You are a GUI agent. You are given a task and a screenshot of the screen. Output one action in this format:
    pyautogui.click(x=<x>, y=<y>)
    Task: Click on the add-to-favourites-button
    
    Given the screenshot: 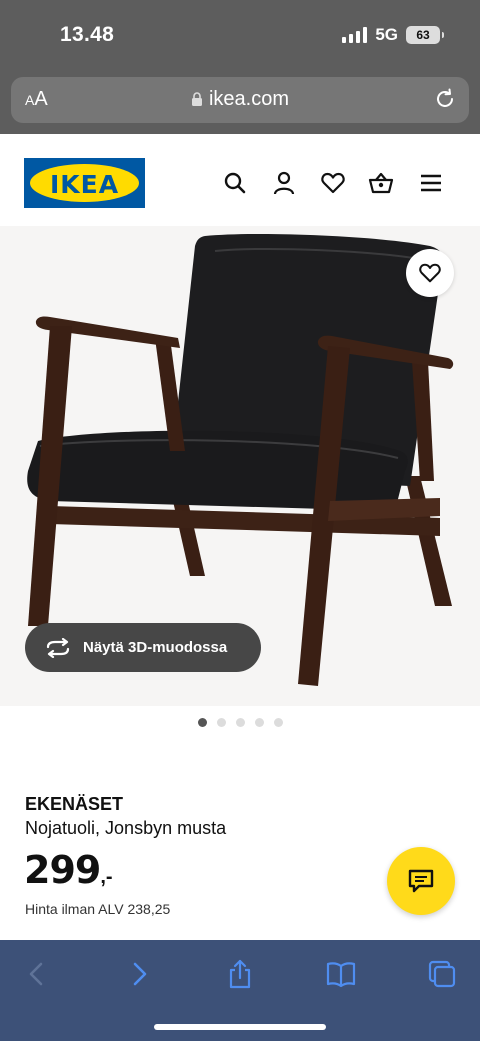 What is the action you would take?
    pyautogui.click(x=430, y=273)
    